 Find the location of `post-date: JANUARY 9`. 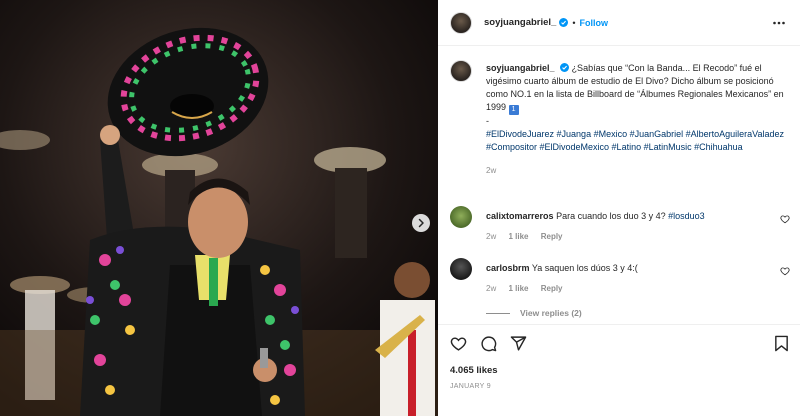

post-date: JANUARY 9 is located at coordinates (470, 386).